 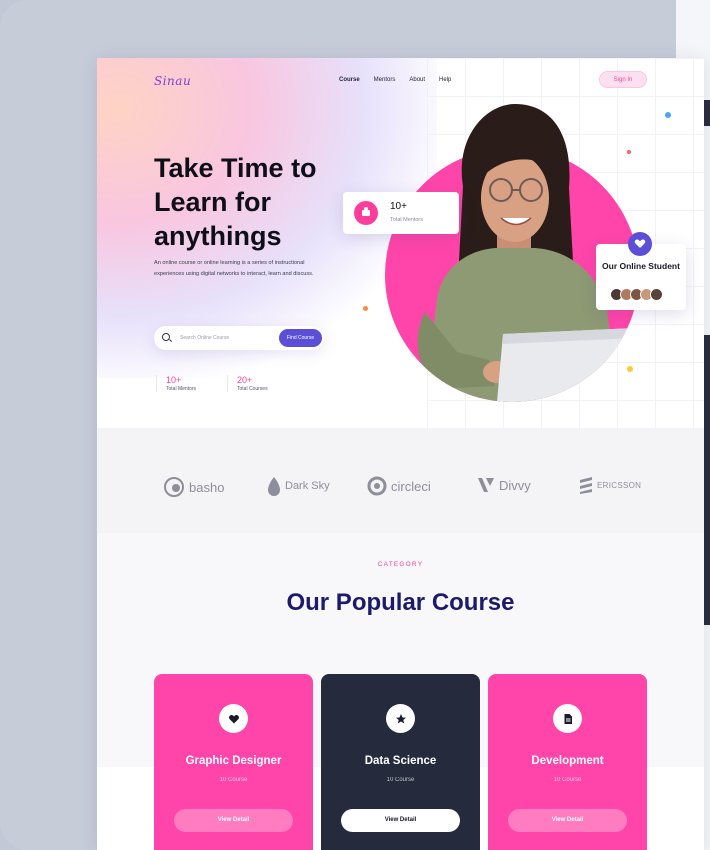 I want to click on basho-logo-icon, so click(x=174, y=487).